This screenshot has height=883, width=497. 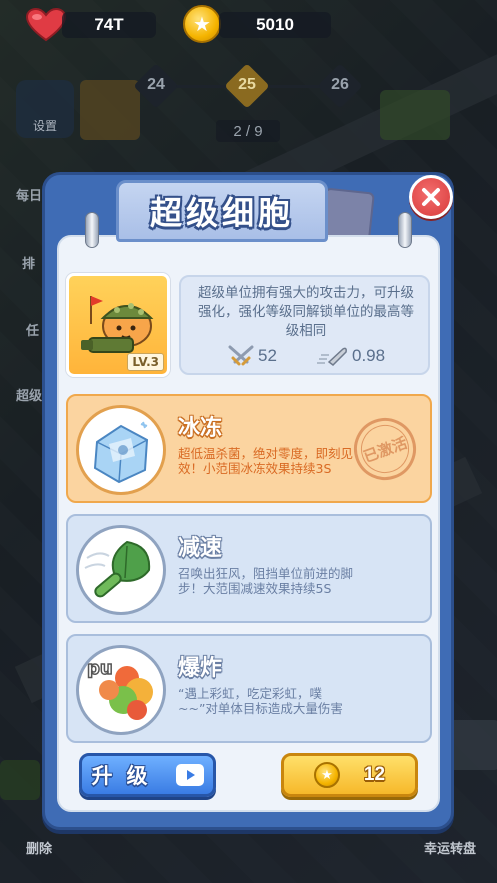 What do you see at coordinates (46, 25) in the screenshot?
I see `heart-icon` at bounding box center [46, 25].